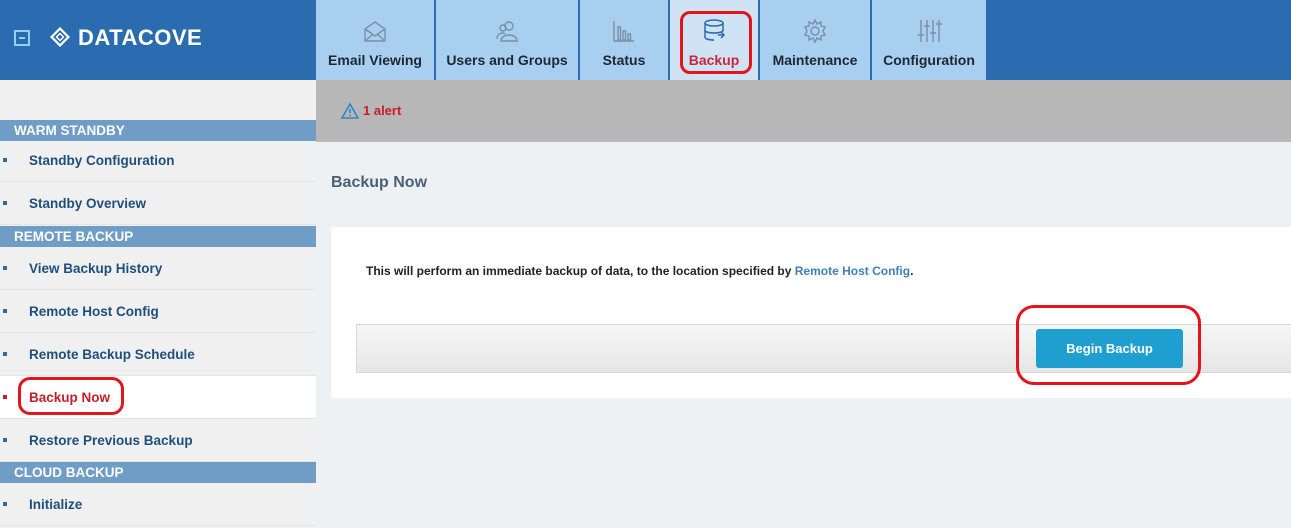  I want to click on sidebar-item-standby-overview: Standby Overview, so click(158, 203).